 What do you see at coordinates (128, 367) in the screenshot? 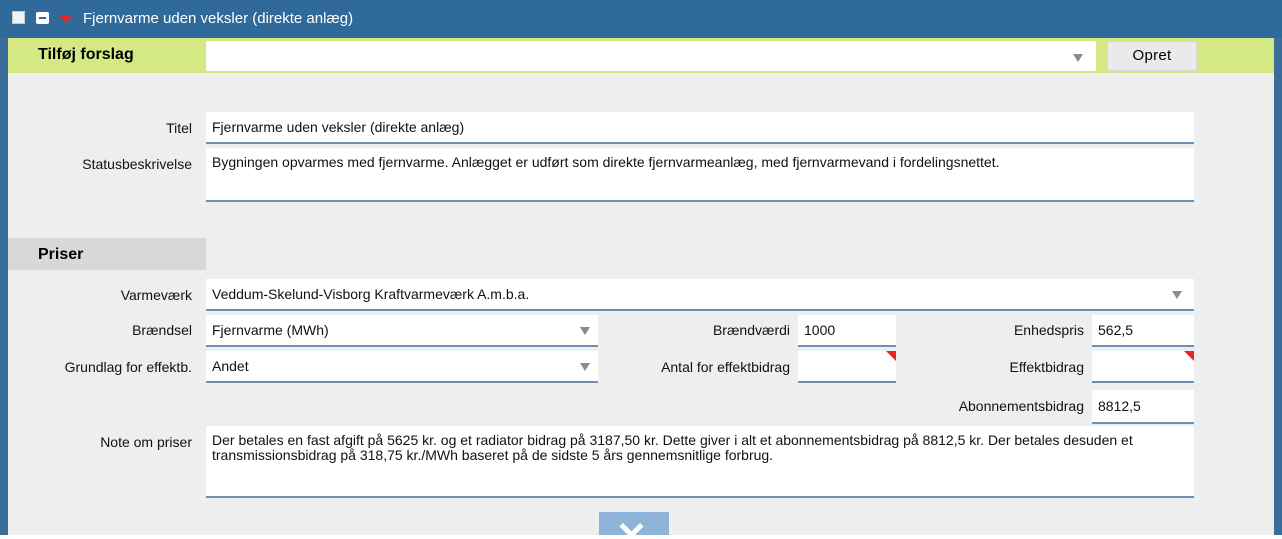
I see `basis-label: Grundlag for effektb.` at bounding box center [128, 367].